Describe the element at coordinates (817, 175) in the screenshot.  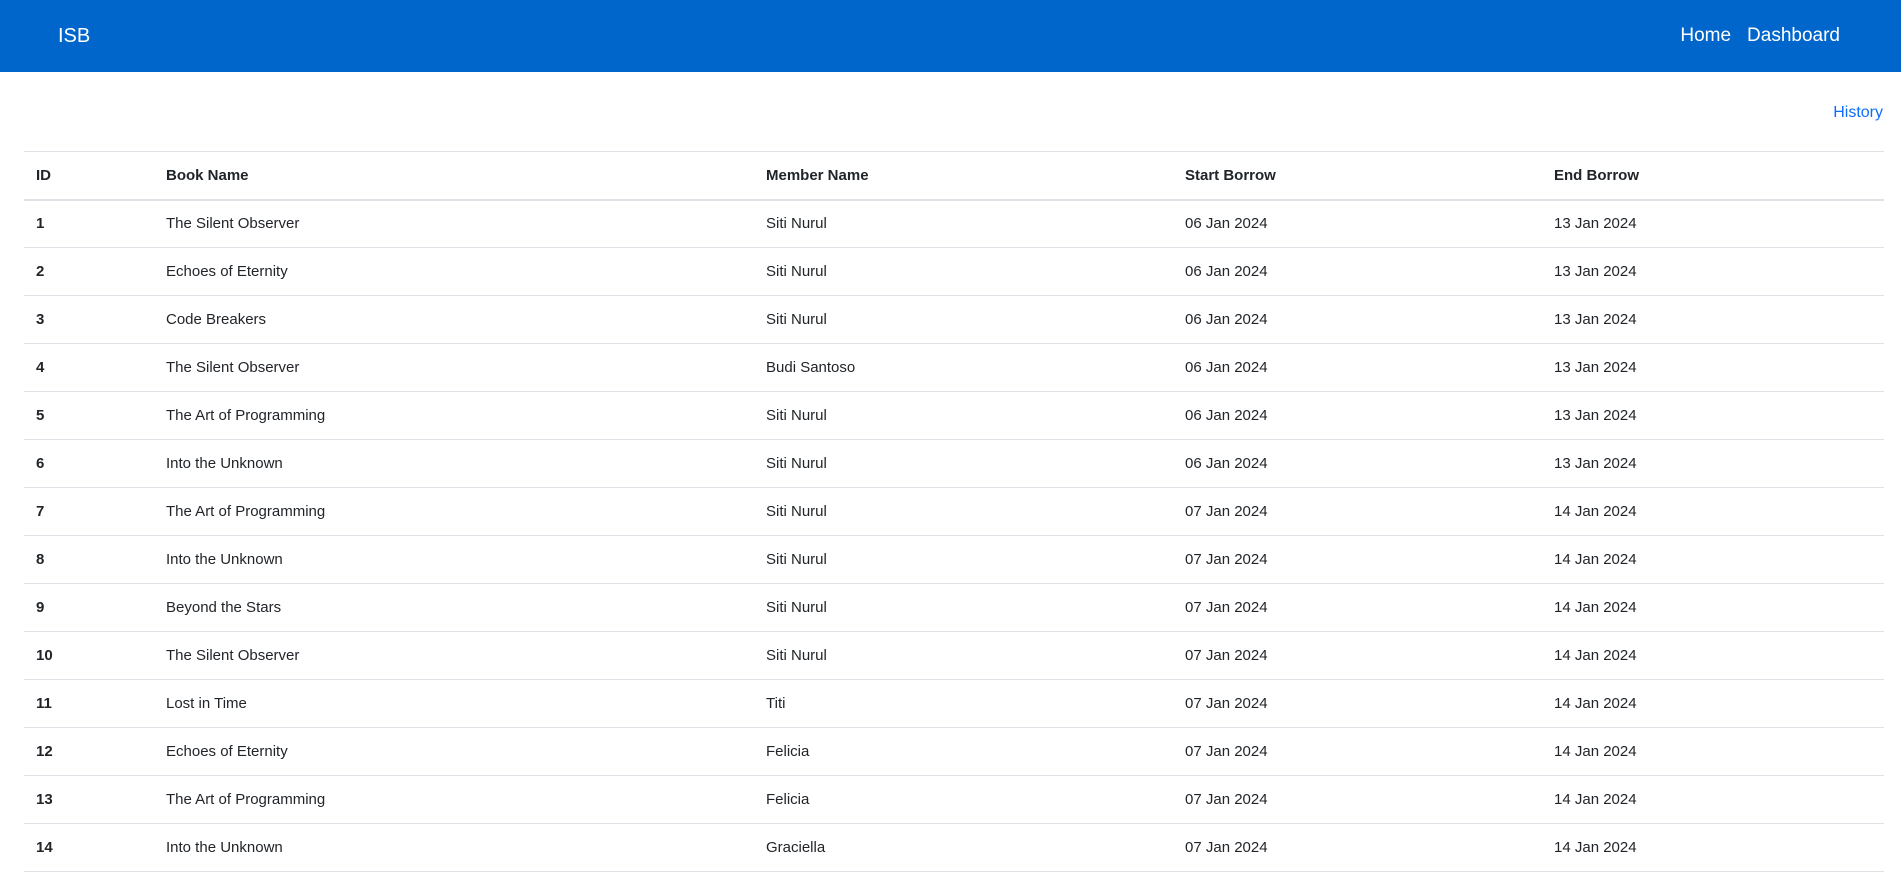
I see `header-member-name: Member Name` at that location.